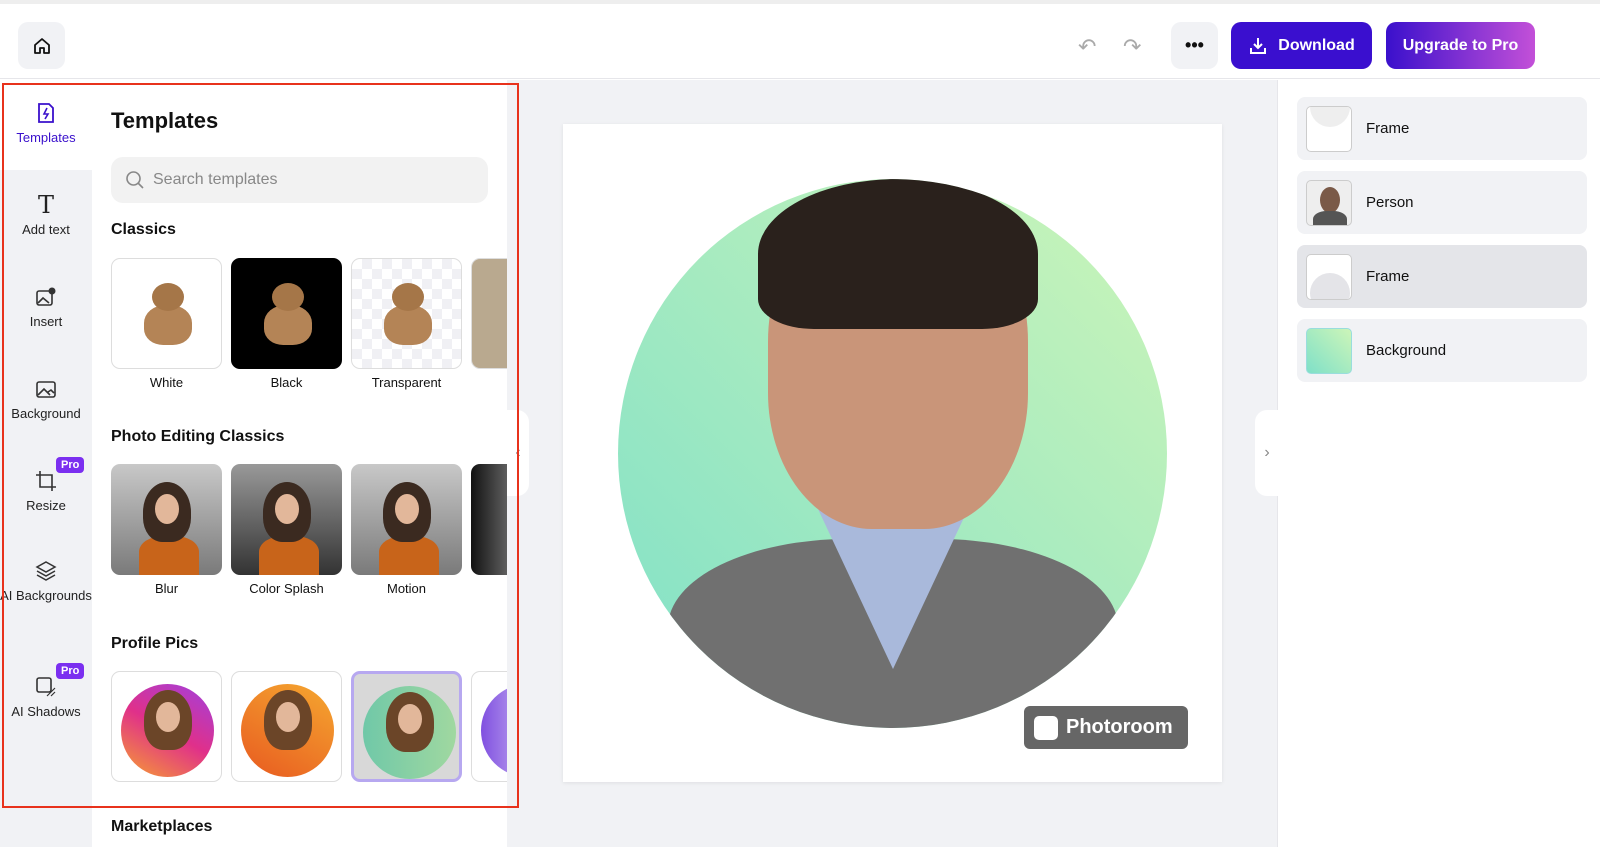 The image size is (1600, 847). I want to click on template-label: Blur, so click(166, 588).